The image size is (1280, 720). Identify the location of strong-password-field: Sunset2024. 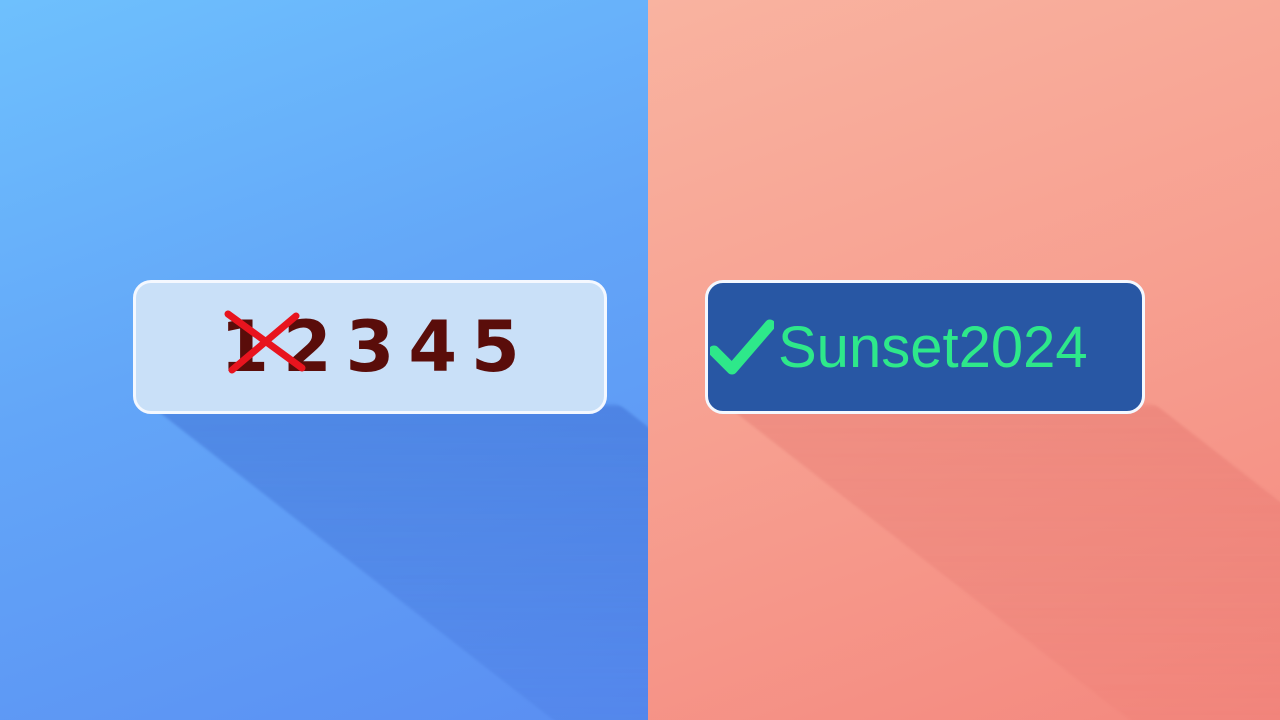
(925, 347).